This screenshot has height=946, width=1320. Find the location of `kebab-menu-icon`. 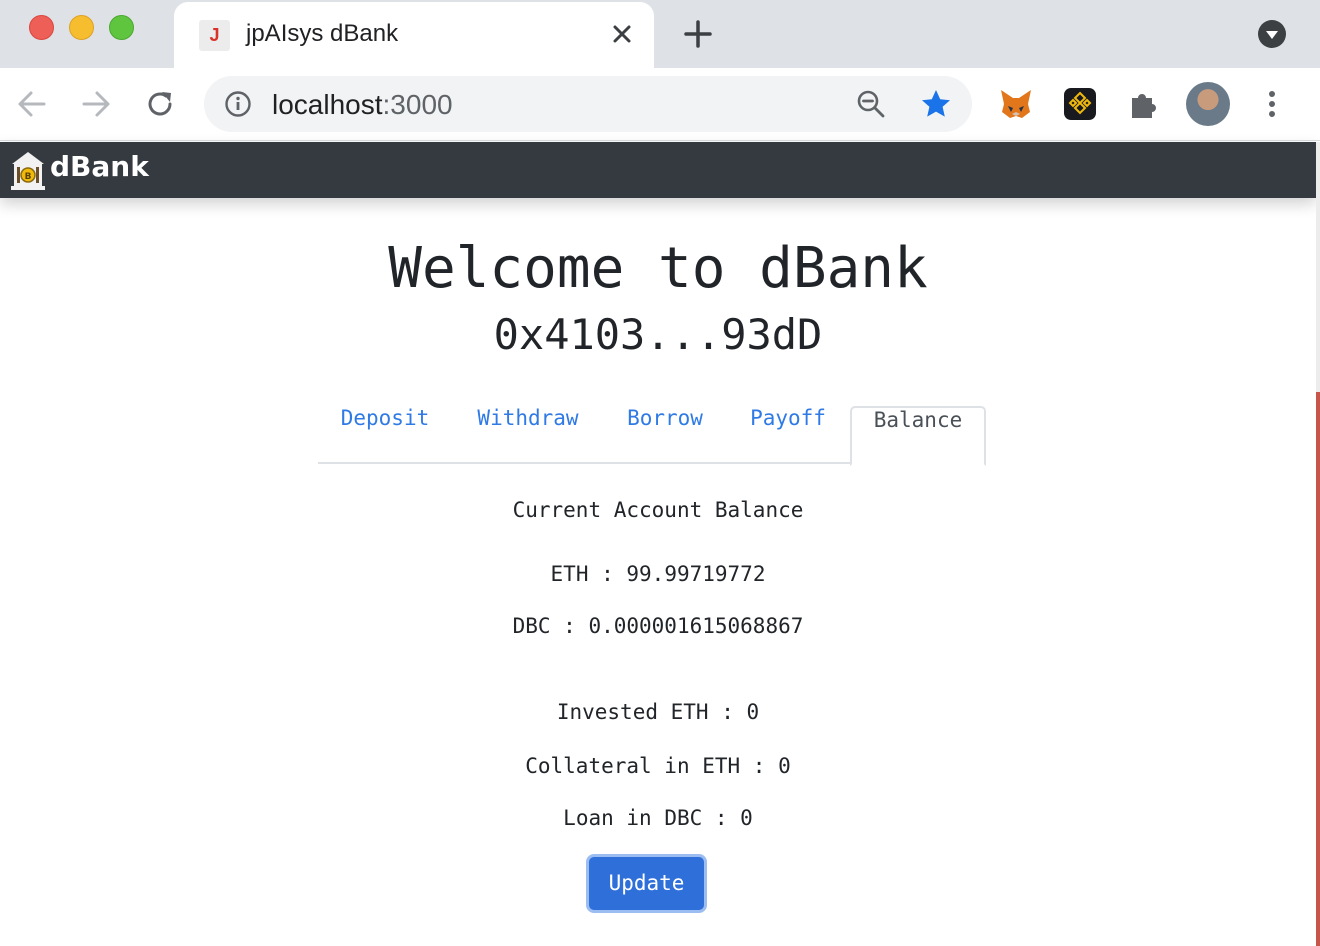

kebab-menu-icon is located at coordinates (1272, 104).